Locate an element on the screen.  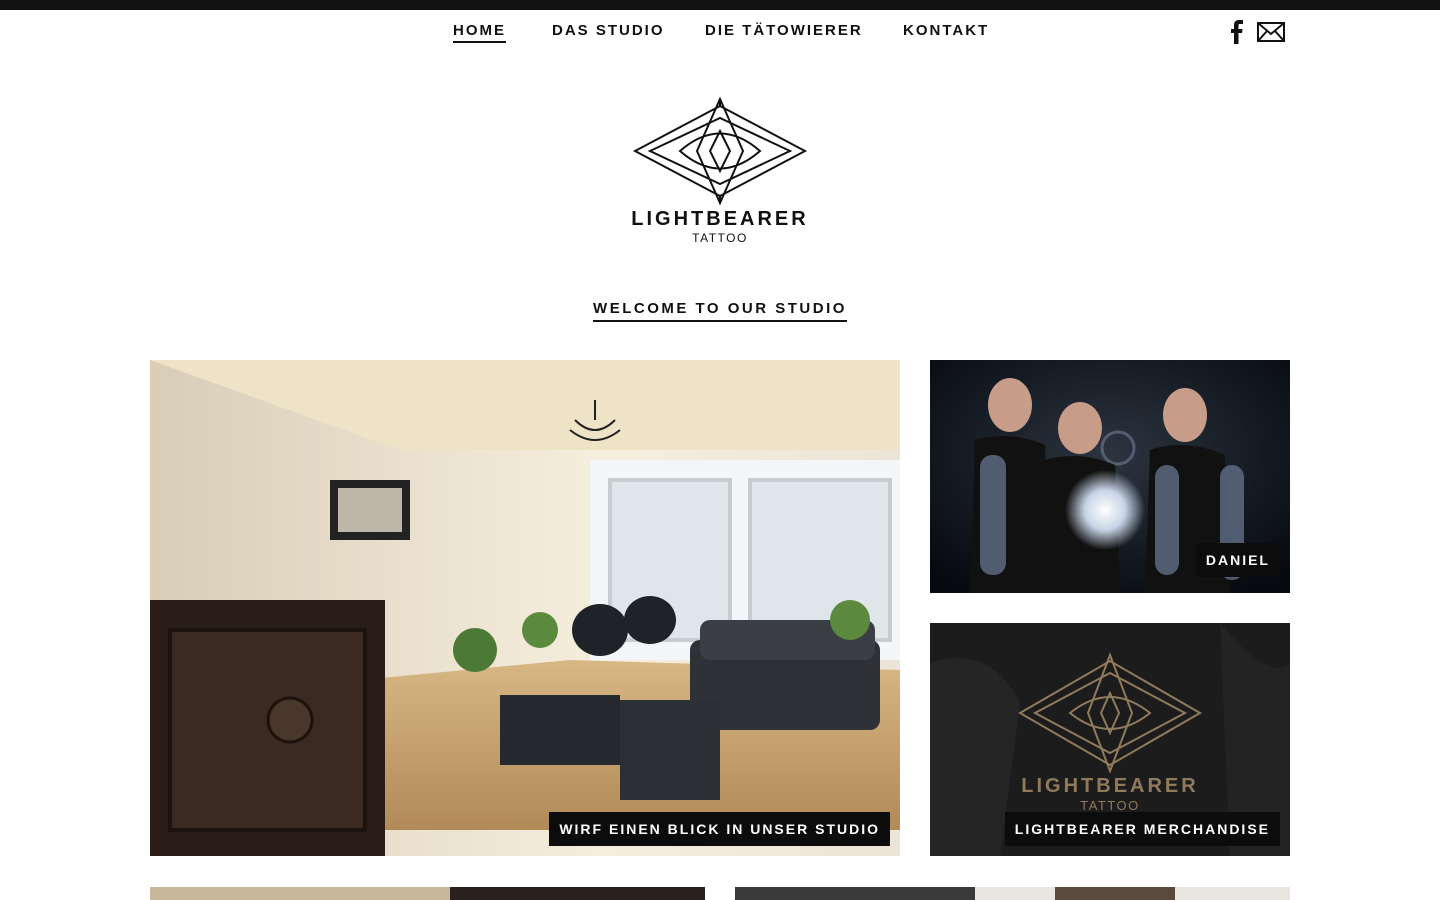
main-nav: HOME DAS STUDIO DIE TÄTOWIERER KONTAKT is located at coordinates (720, 34).